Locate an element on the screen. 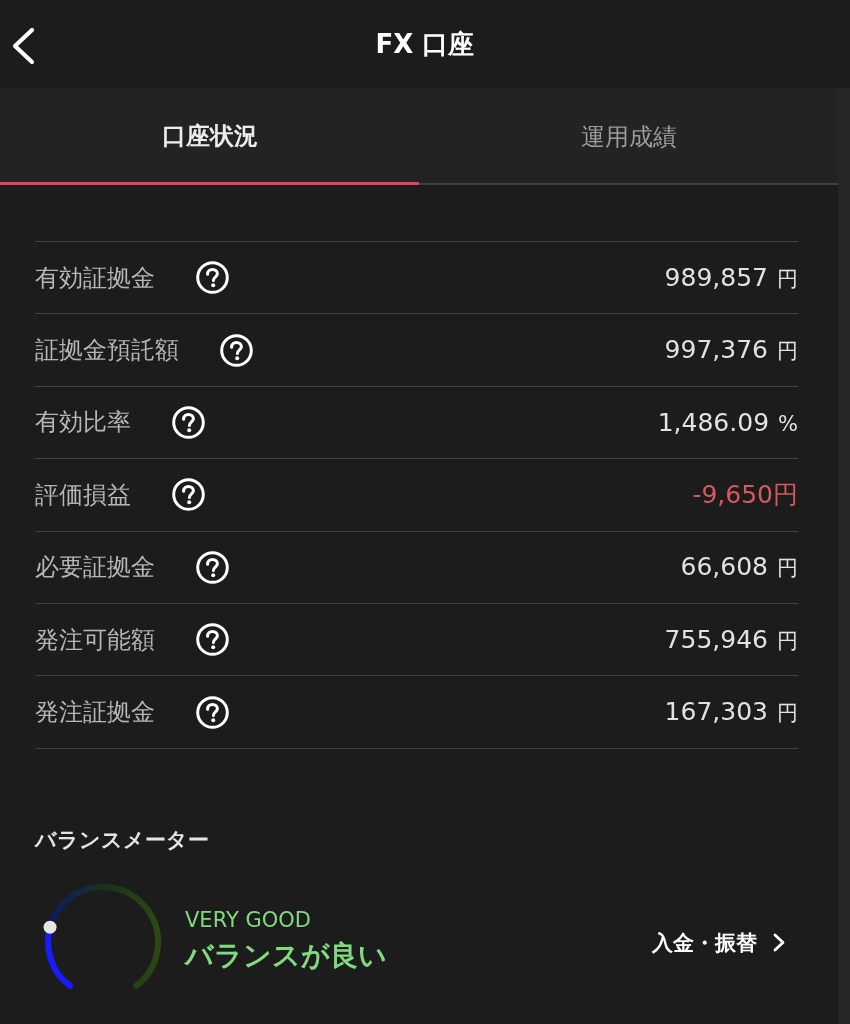 Image resolution: width=850 pixels, height=1024 pixels. row-label: 証拠金預託額 is located at coordinates (107, 351).